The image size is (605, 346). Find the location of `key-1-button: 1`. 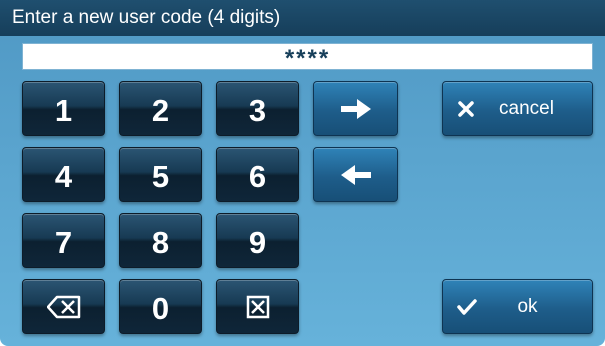

key-1-button: 1 is located at coordinates (63, 108).